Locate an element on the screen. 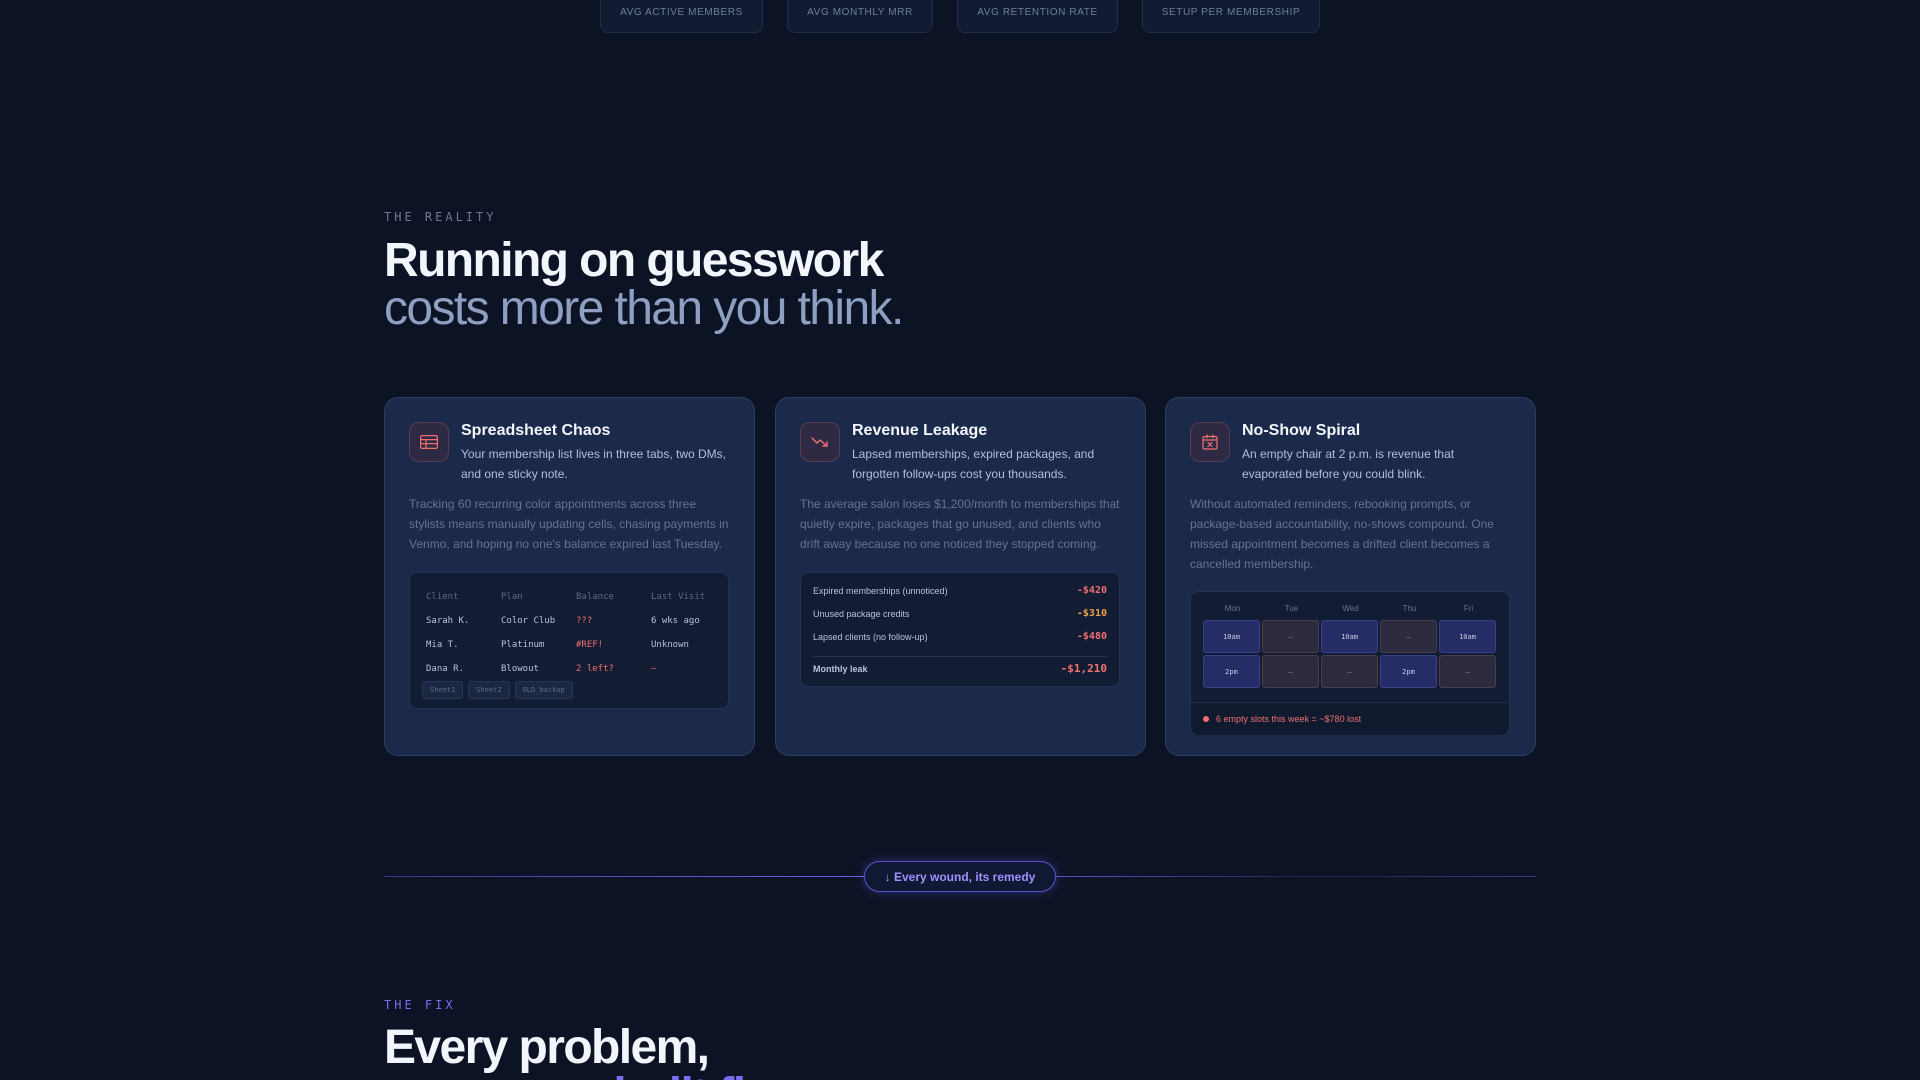 This screenshot has width=1920, height=1080. section-divider-right is located at coordinates (1296, 876).